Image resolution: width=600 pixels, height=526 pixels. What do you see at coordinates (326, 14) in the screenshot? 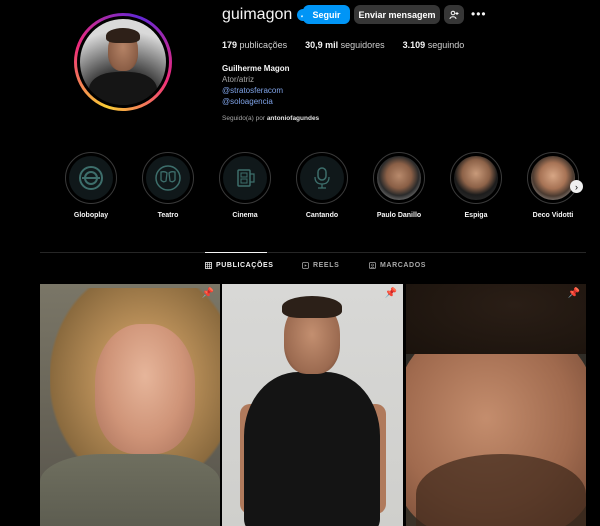
I see `follow-button: Seguir` at bounding box center [326, 14].